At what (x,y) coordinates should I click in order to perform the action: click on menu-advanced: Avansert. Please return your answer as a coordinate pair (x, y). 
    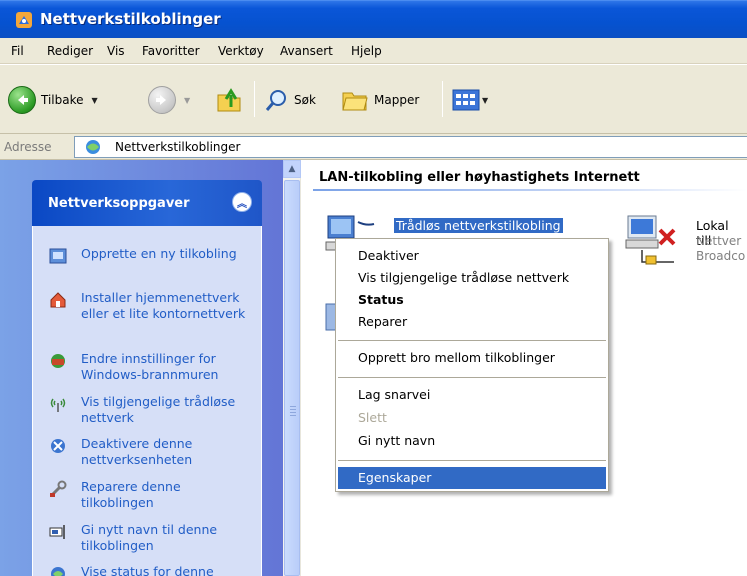
    Looking at the image, I should click on (306, 51).